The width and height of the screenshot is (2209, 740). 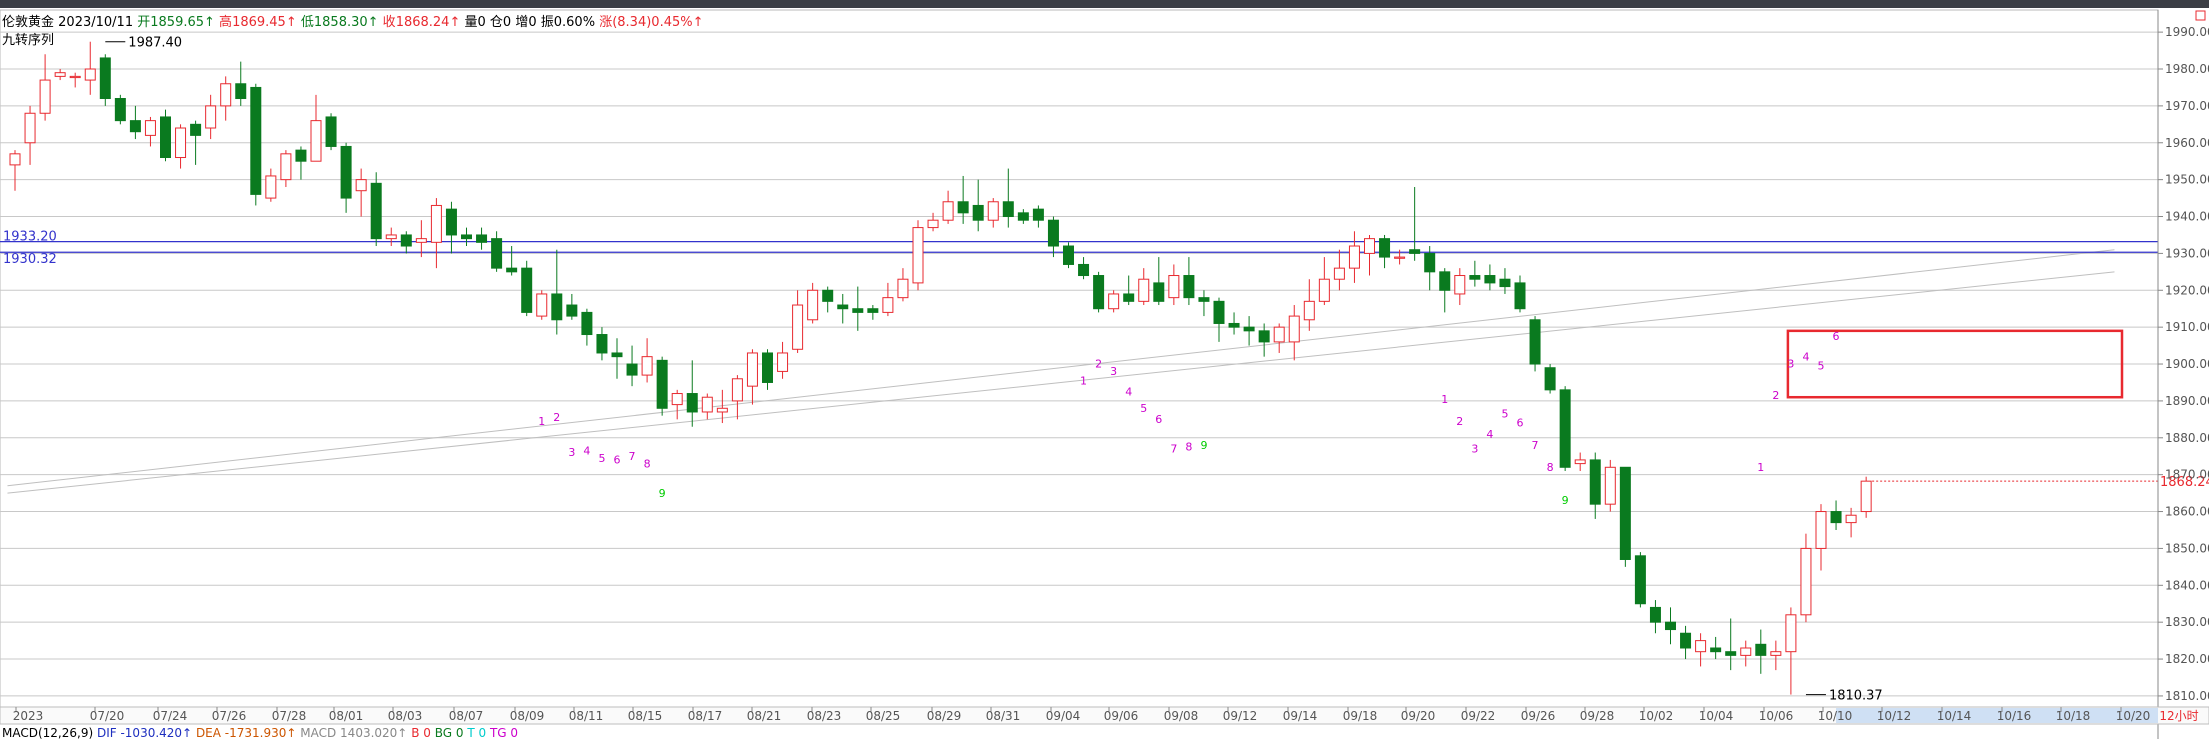 I want to click on macd-bg: BG 0, so click(x=449, y=733).